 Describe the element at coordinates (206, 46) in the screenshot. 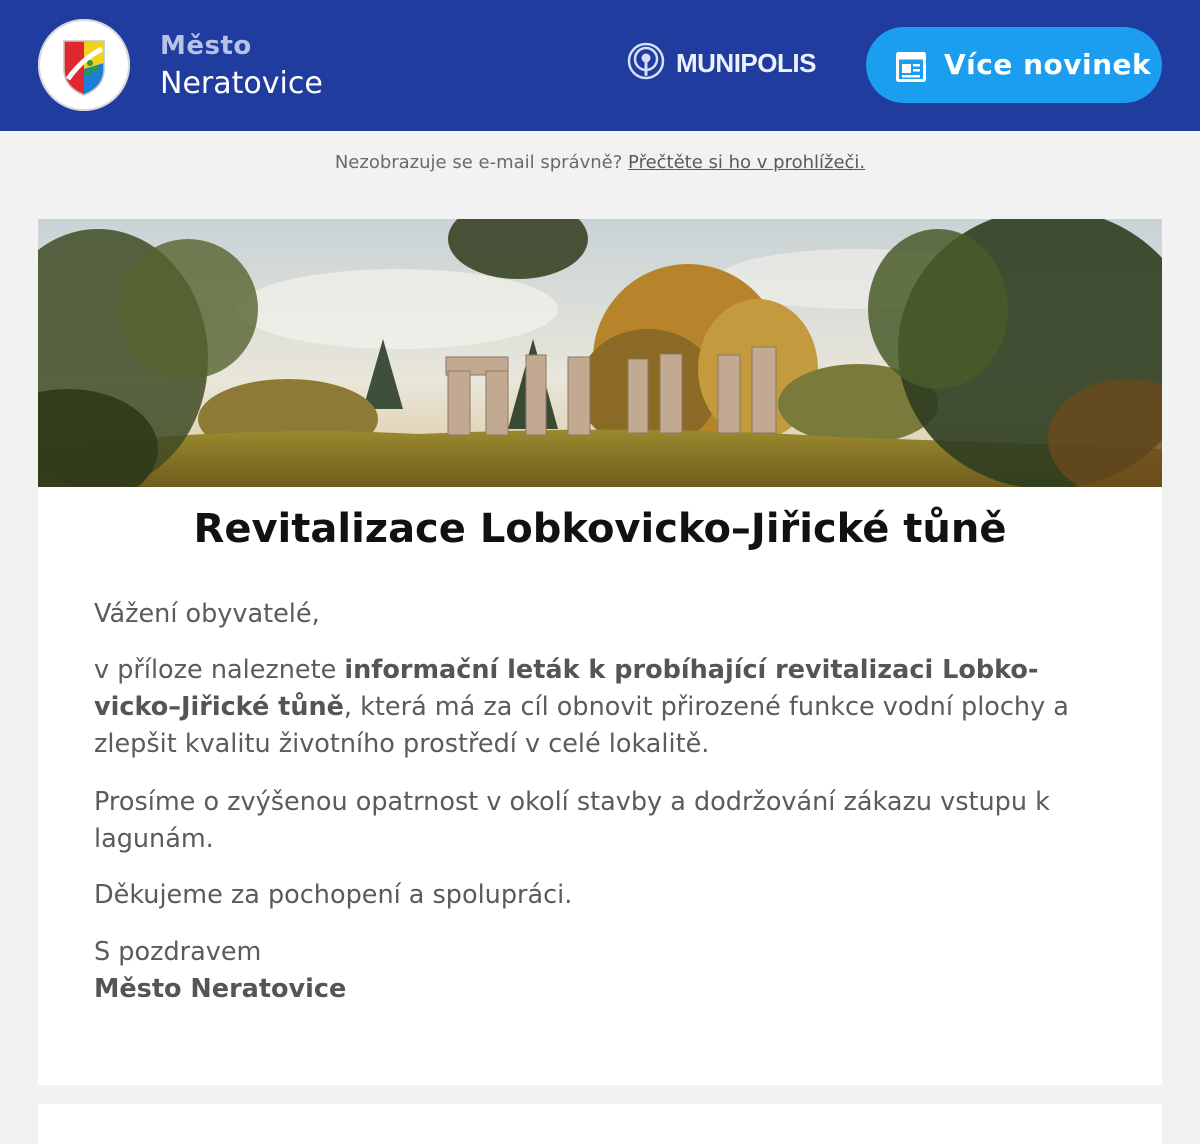

I see `city-label-small: Město` at that location.